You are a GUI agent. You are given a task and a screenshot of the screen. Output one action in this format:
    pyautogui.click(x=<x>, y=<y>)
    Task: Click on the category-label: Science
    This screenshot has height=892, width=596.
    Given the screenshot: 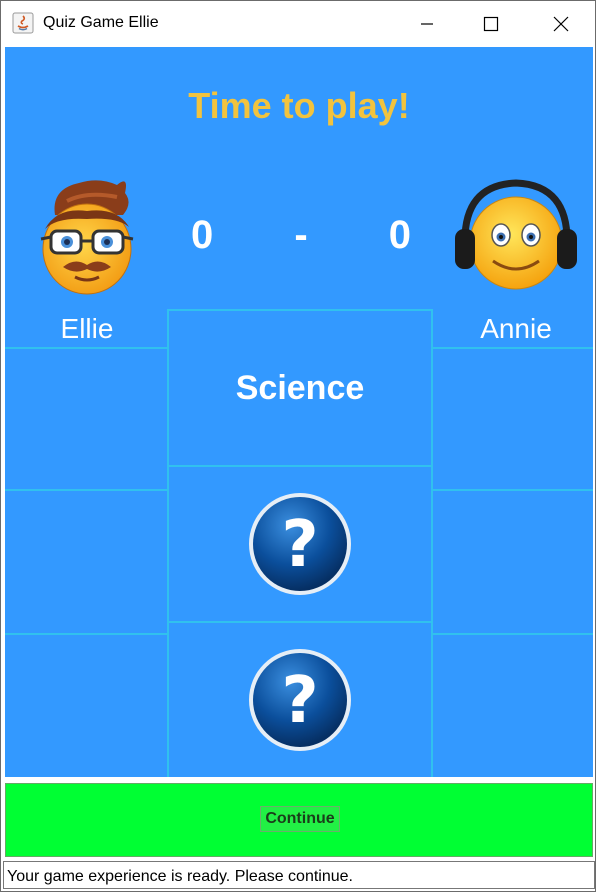 What is the action you would take?
    pyautogui.click(x=300, y=387)
    